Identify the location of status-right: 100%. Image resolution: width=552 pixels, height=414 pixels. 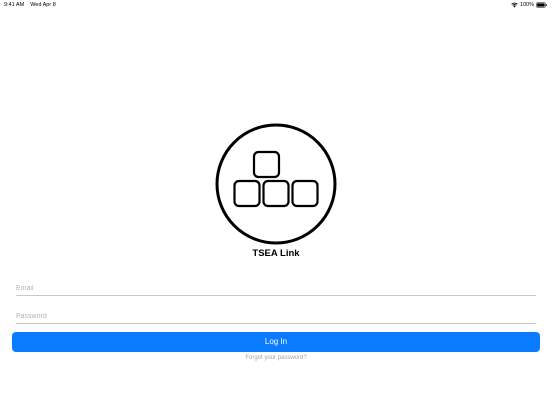
(529, 5).